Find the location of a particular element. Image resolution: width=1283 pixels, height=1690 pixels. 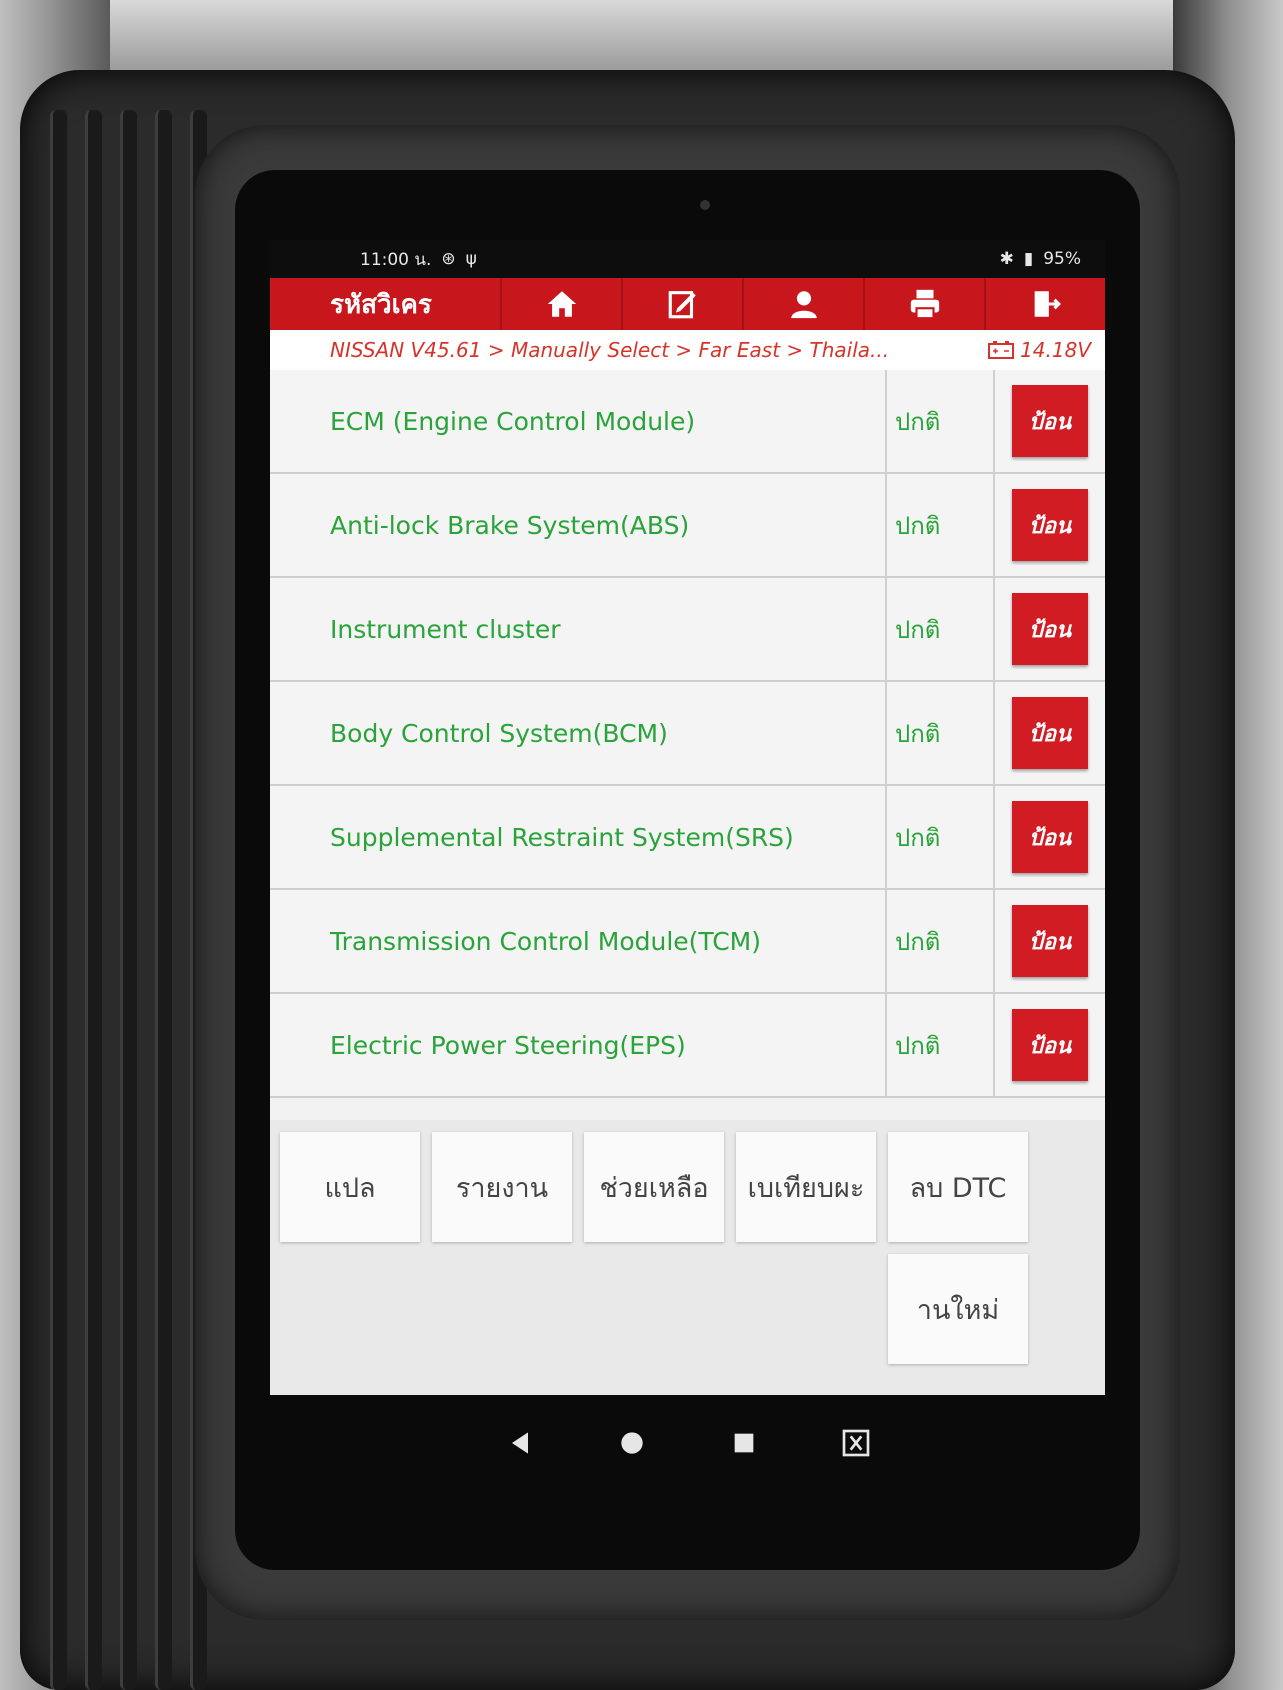

system-name: Electric Power Steering(EPS) is located at coordinates (578, 1045).